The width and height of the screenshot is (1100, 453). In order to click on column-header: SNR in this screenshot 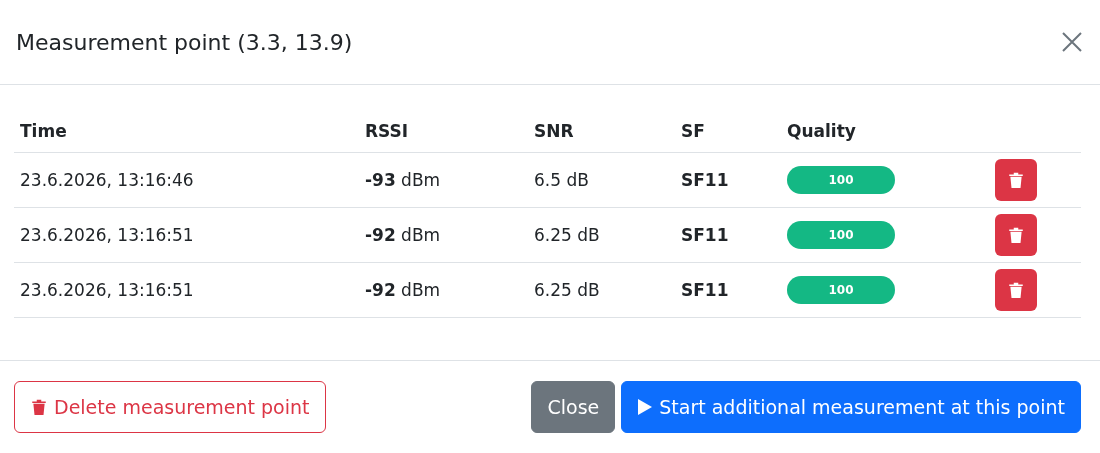, I will do `click(554, 130)`.